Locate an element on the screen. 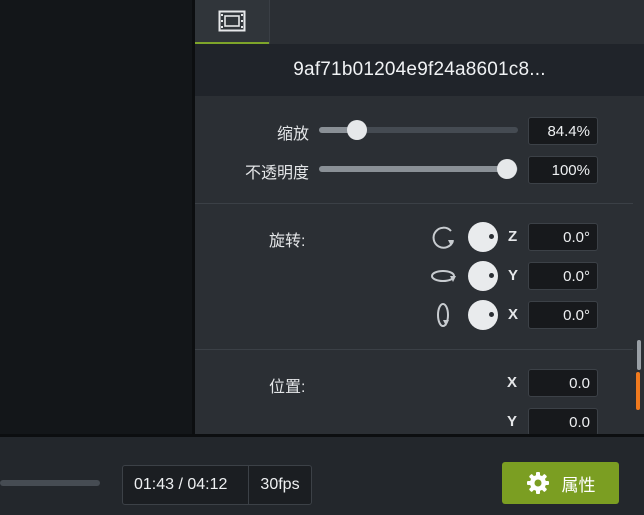 The height and width of the screenshot is (515, 644). rotation-y-axis-label: Y is located at coordinates (513, 275).